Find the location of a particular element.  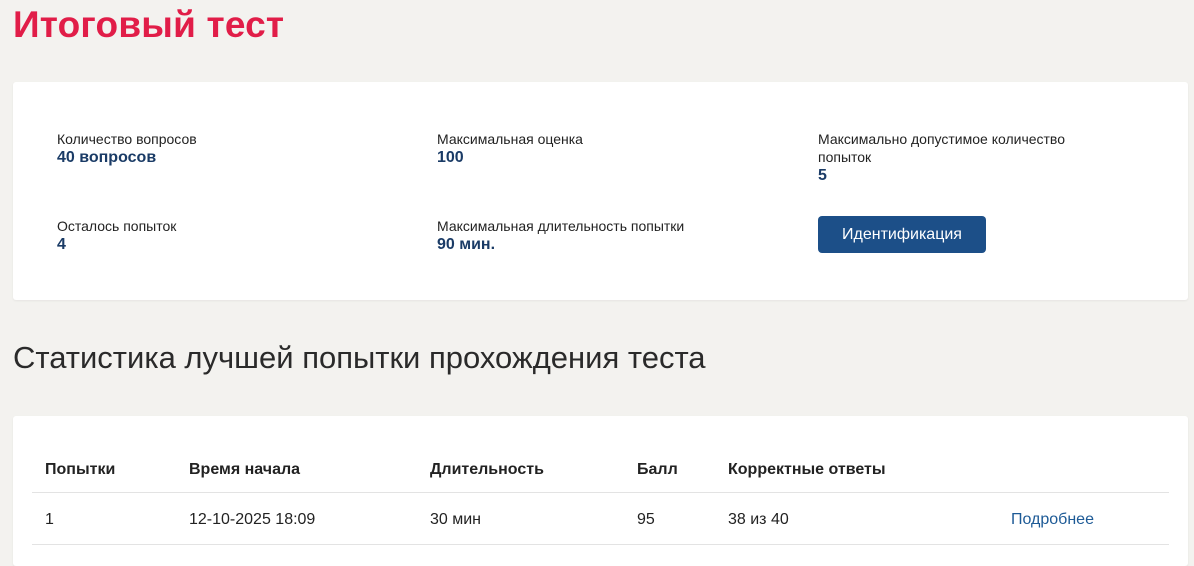

cell-duration: 30 мин is located at coordinates (520, 518).